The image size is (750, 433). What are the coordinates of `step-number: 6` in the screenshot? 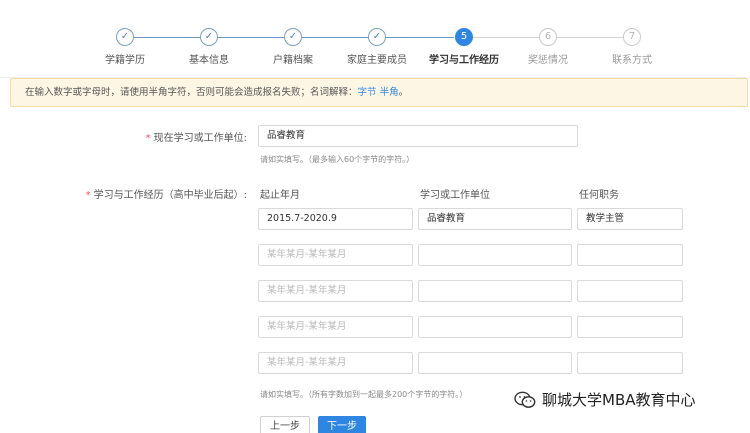 It's located at (548, 37).